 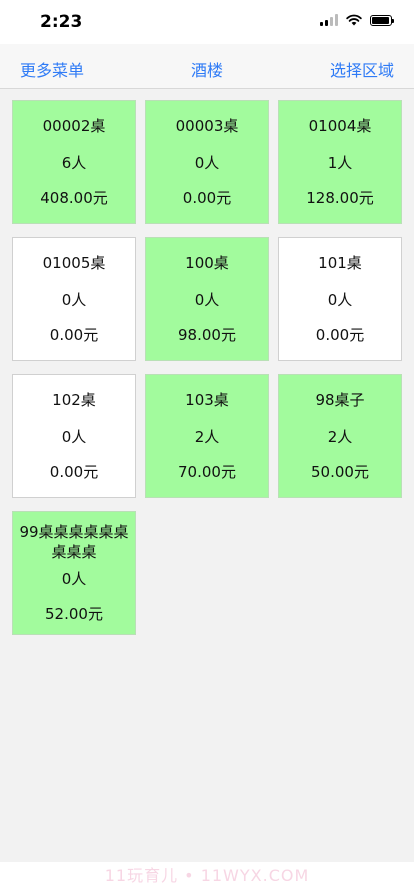 I want to click on status-bar: 2:23, so click(x=207, y=22).